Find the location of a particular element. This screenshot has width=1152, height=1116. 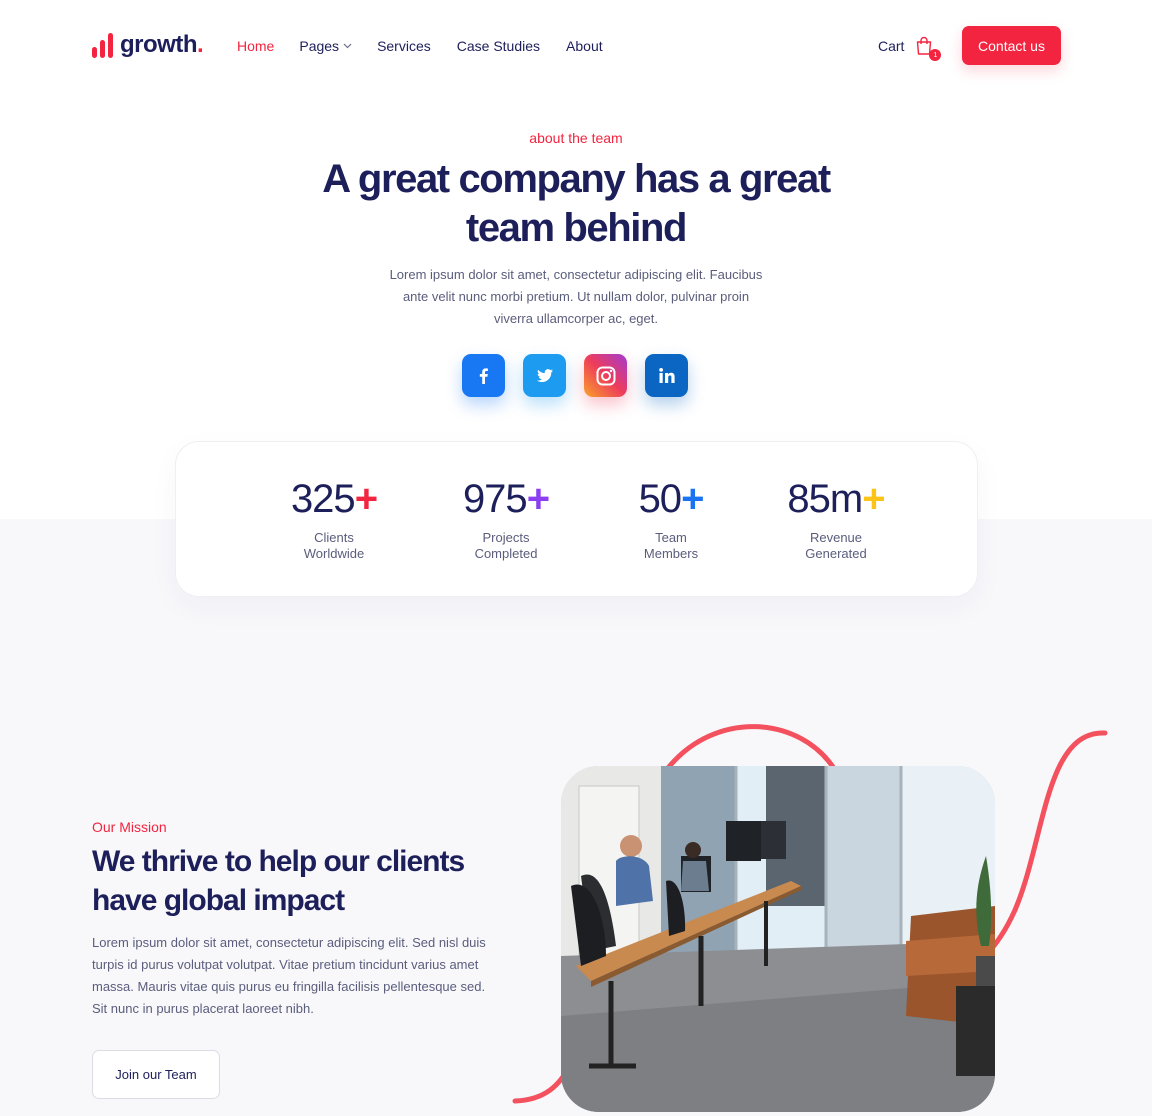

linkedin-link is located at coordinates (666, 375).